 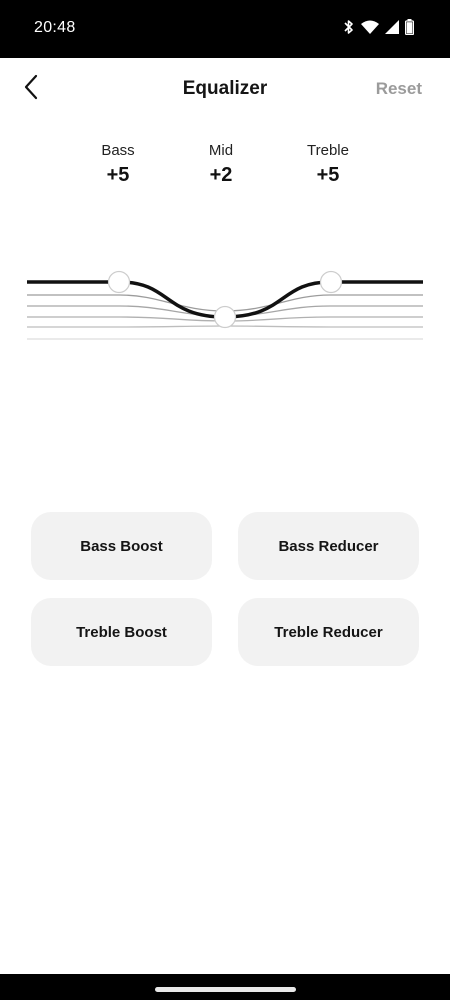 What do you see at coordinates (225, 989) in the screenshot?
I see `home-indicator` at bounding box center [225, 989].